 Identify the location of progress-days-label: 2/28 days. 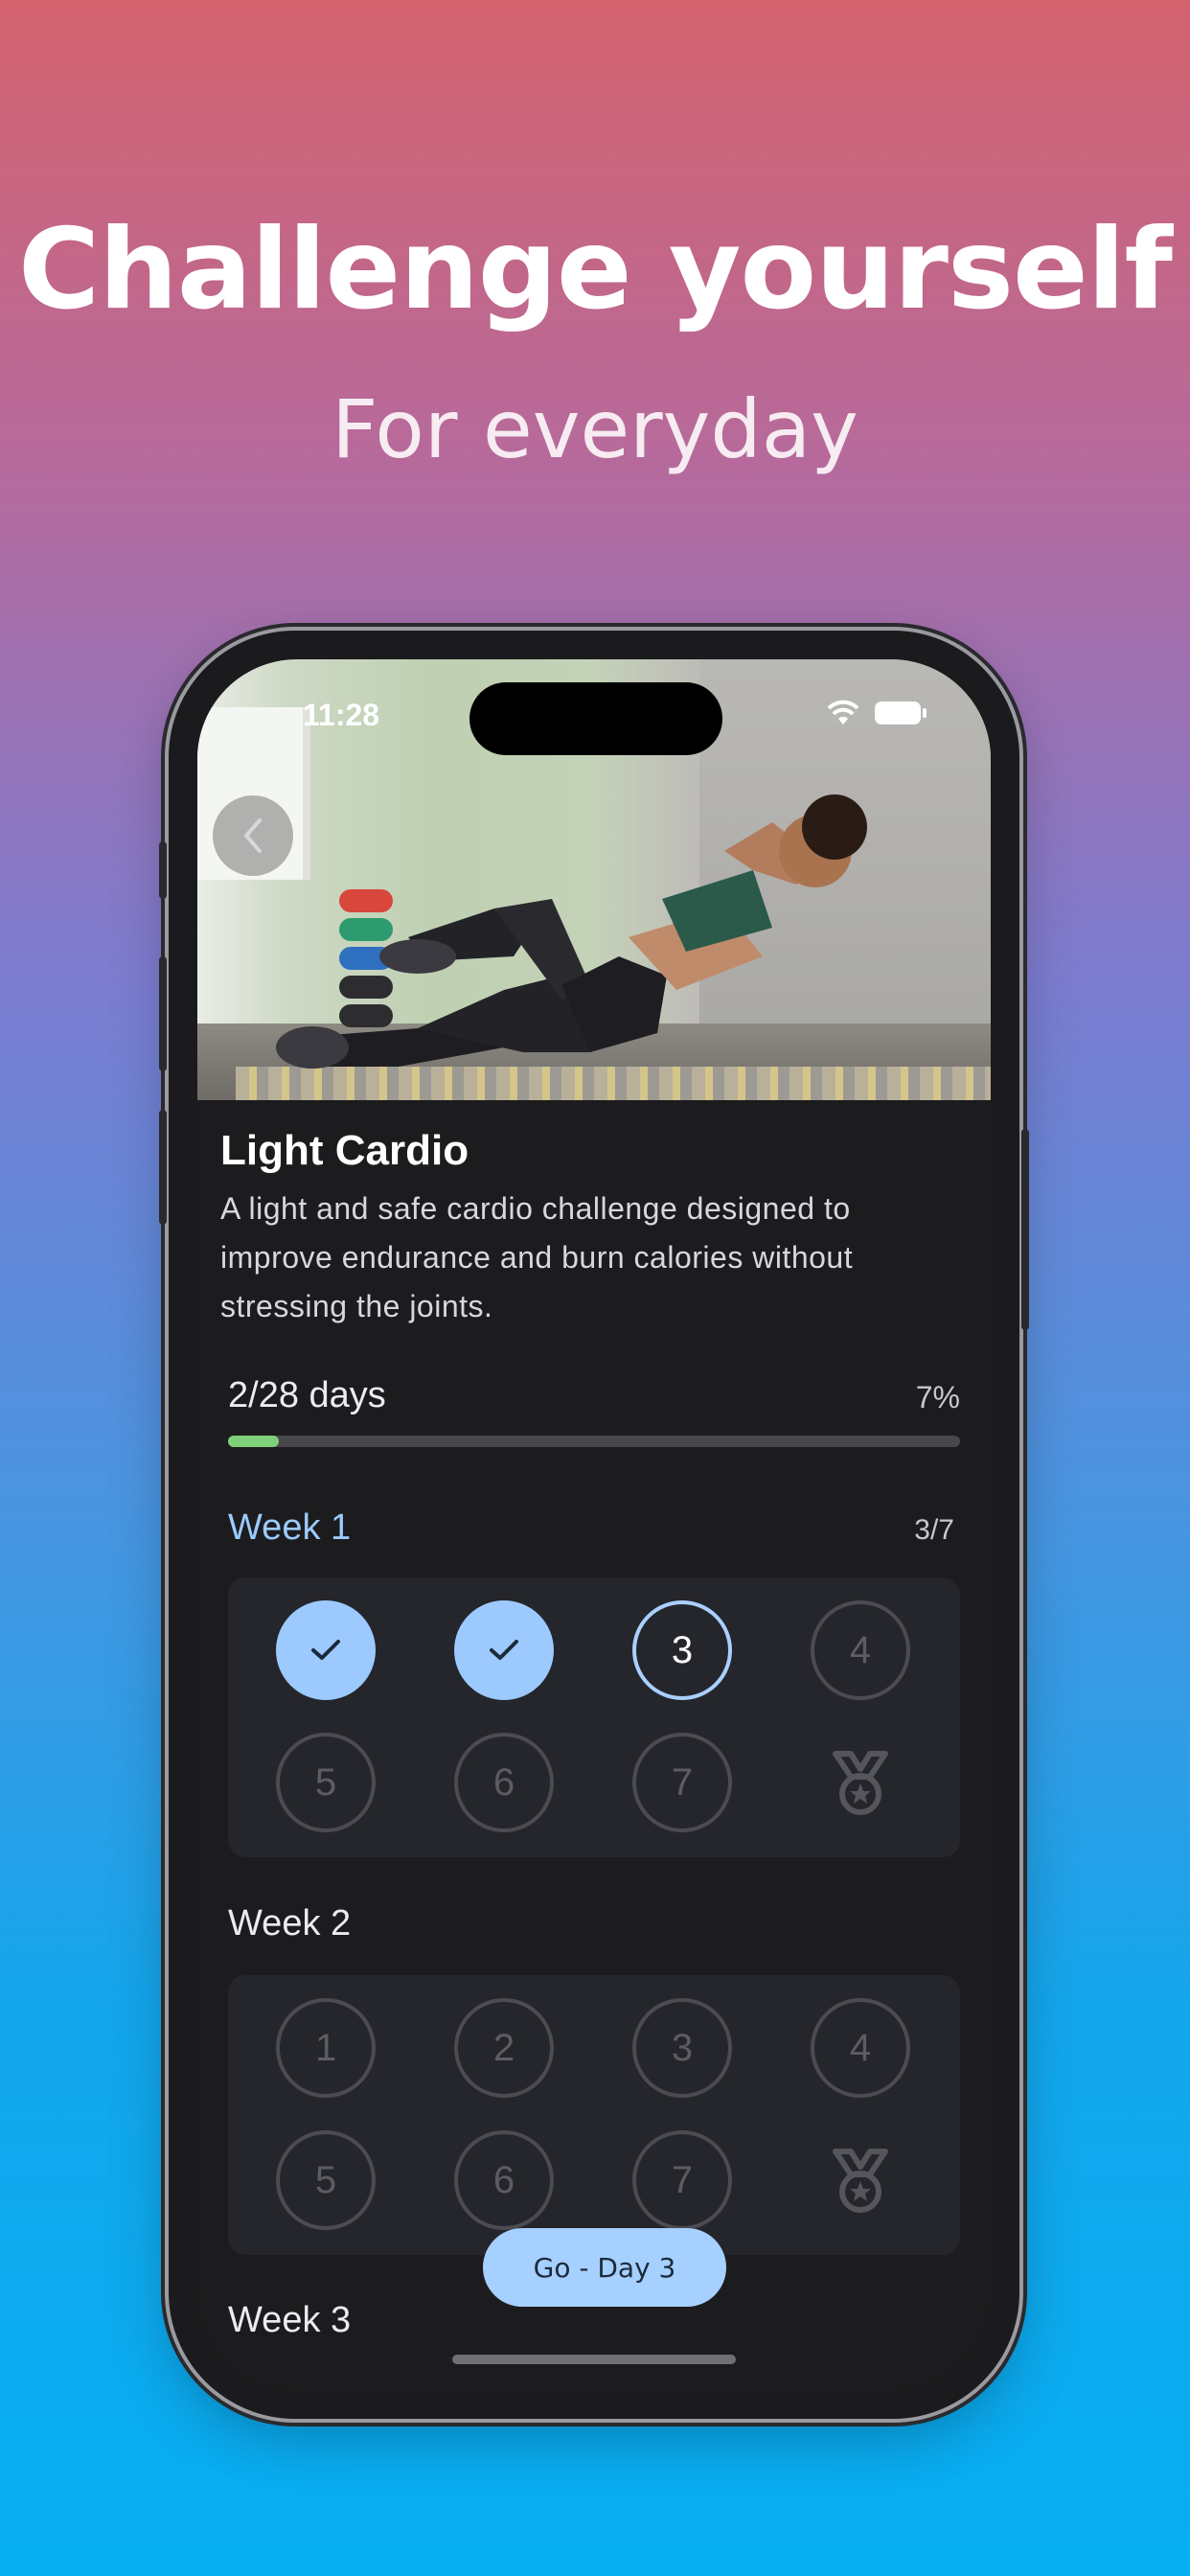
(307, 1395).